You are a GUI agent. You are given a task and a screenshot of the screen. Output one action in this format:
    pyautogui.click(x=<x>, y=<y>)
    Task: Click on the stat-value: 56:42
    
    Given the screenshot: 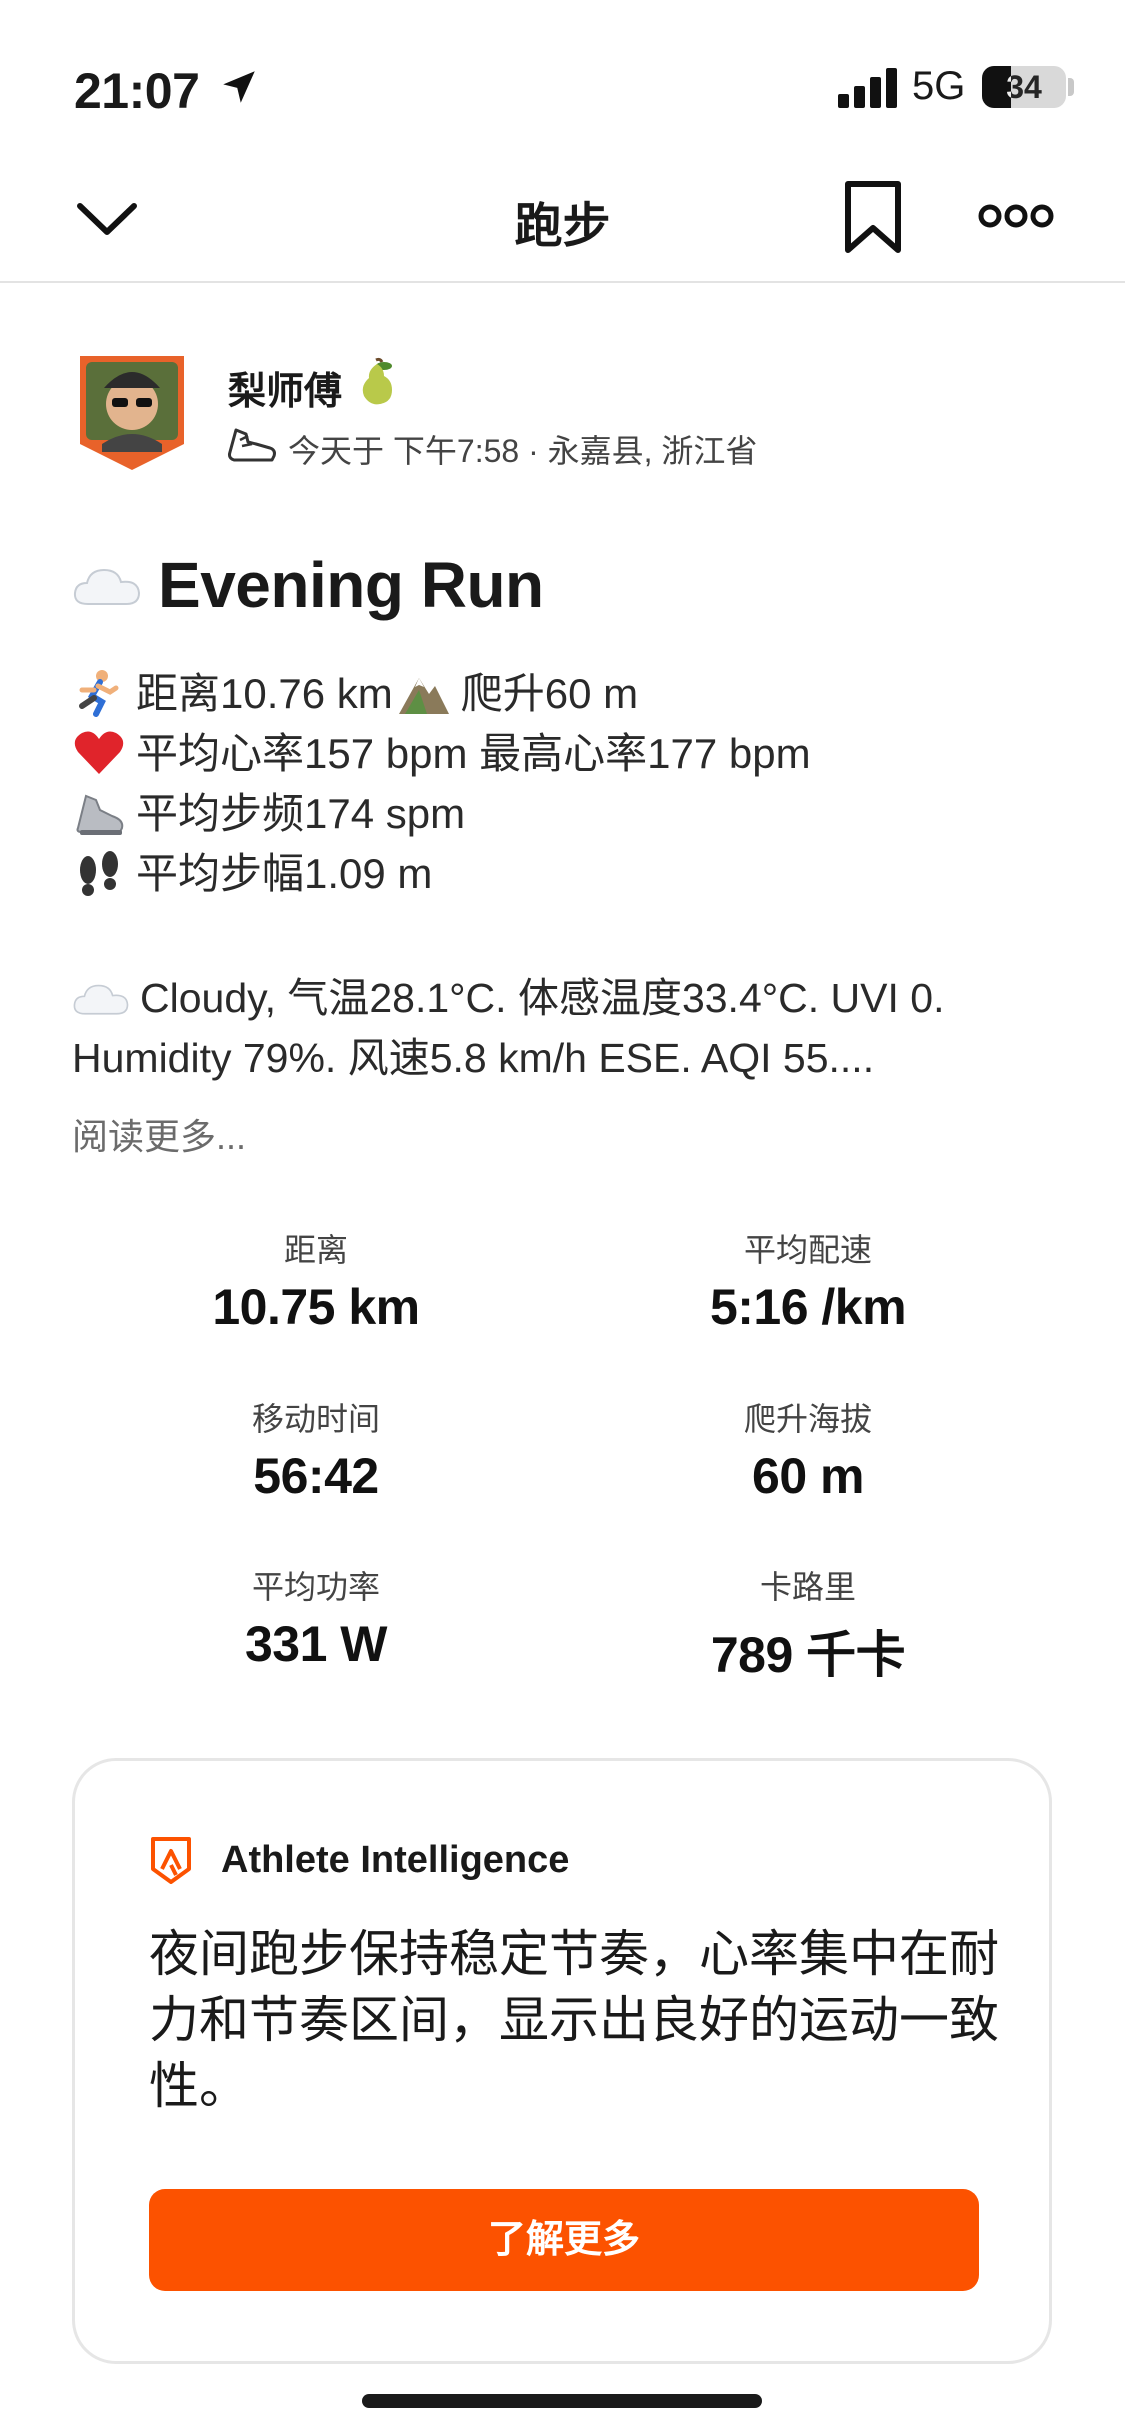 What is the action you would take?
    pyautogui.click(x=316, y=1476)
    